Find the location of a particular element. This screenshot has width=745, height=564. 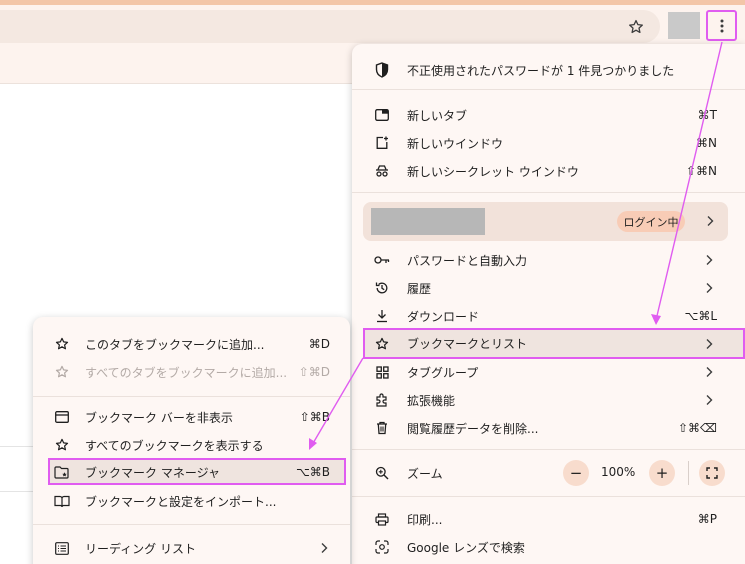

zoom-in-button: + is located at coordinates (662, 473).